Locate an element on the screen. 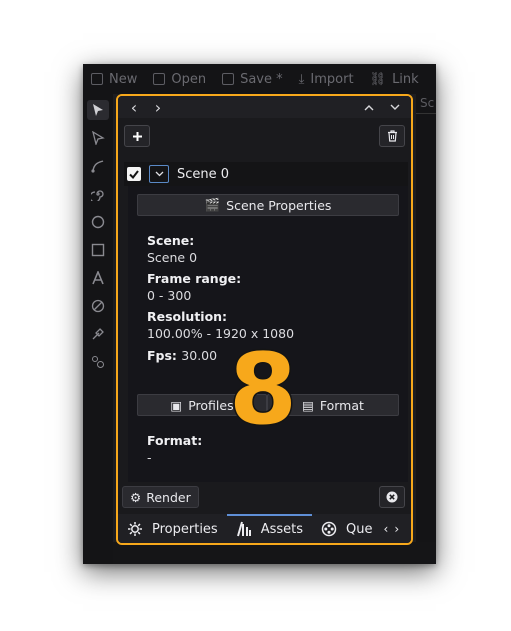 The width and height of the screenshot is (511, 631). format-field-label: Format: is located at coordinates (175, 440).